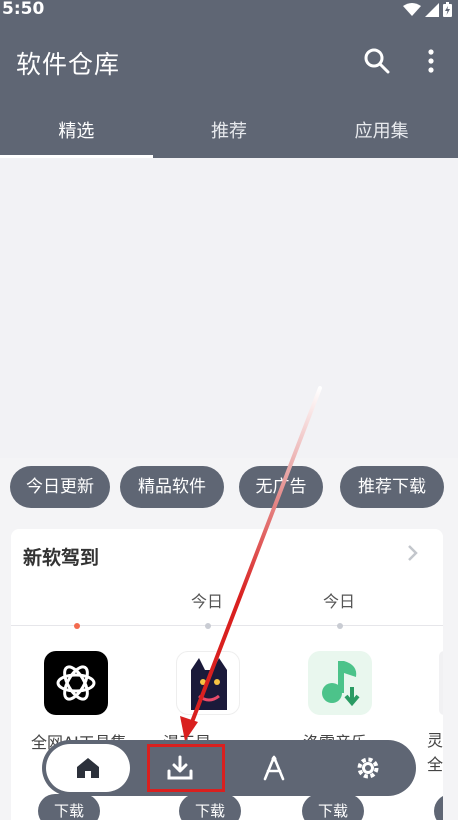 The height and width of the screenshot is (820, 458). Describe the element at coordinates (412, 9) in the screenshot. I see `wifi-icon` at that location.